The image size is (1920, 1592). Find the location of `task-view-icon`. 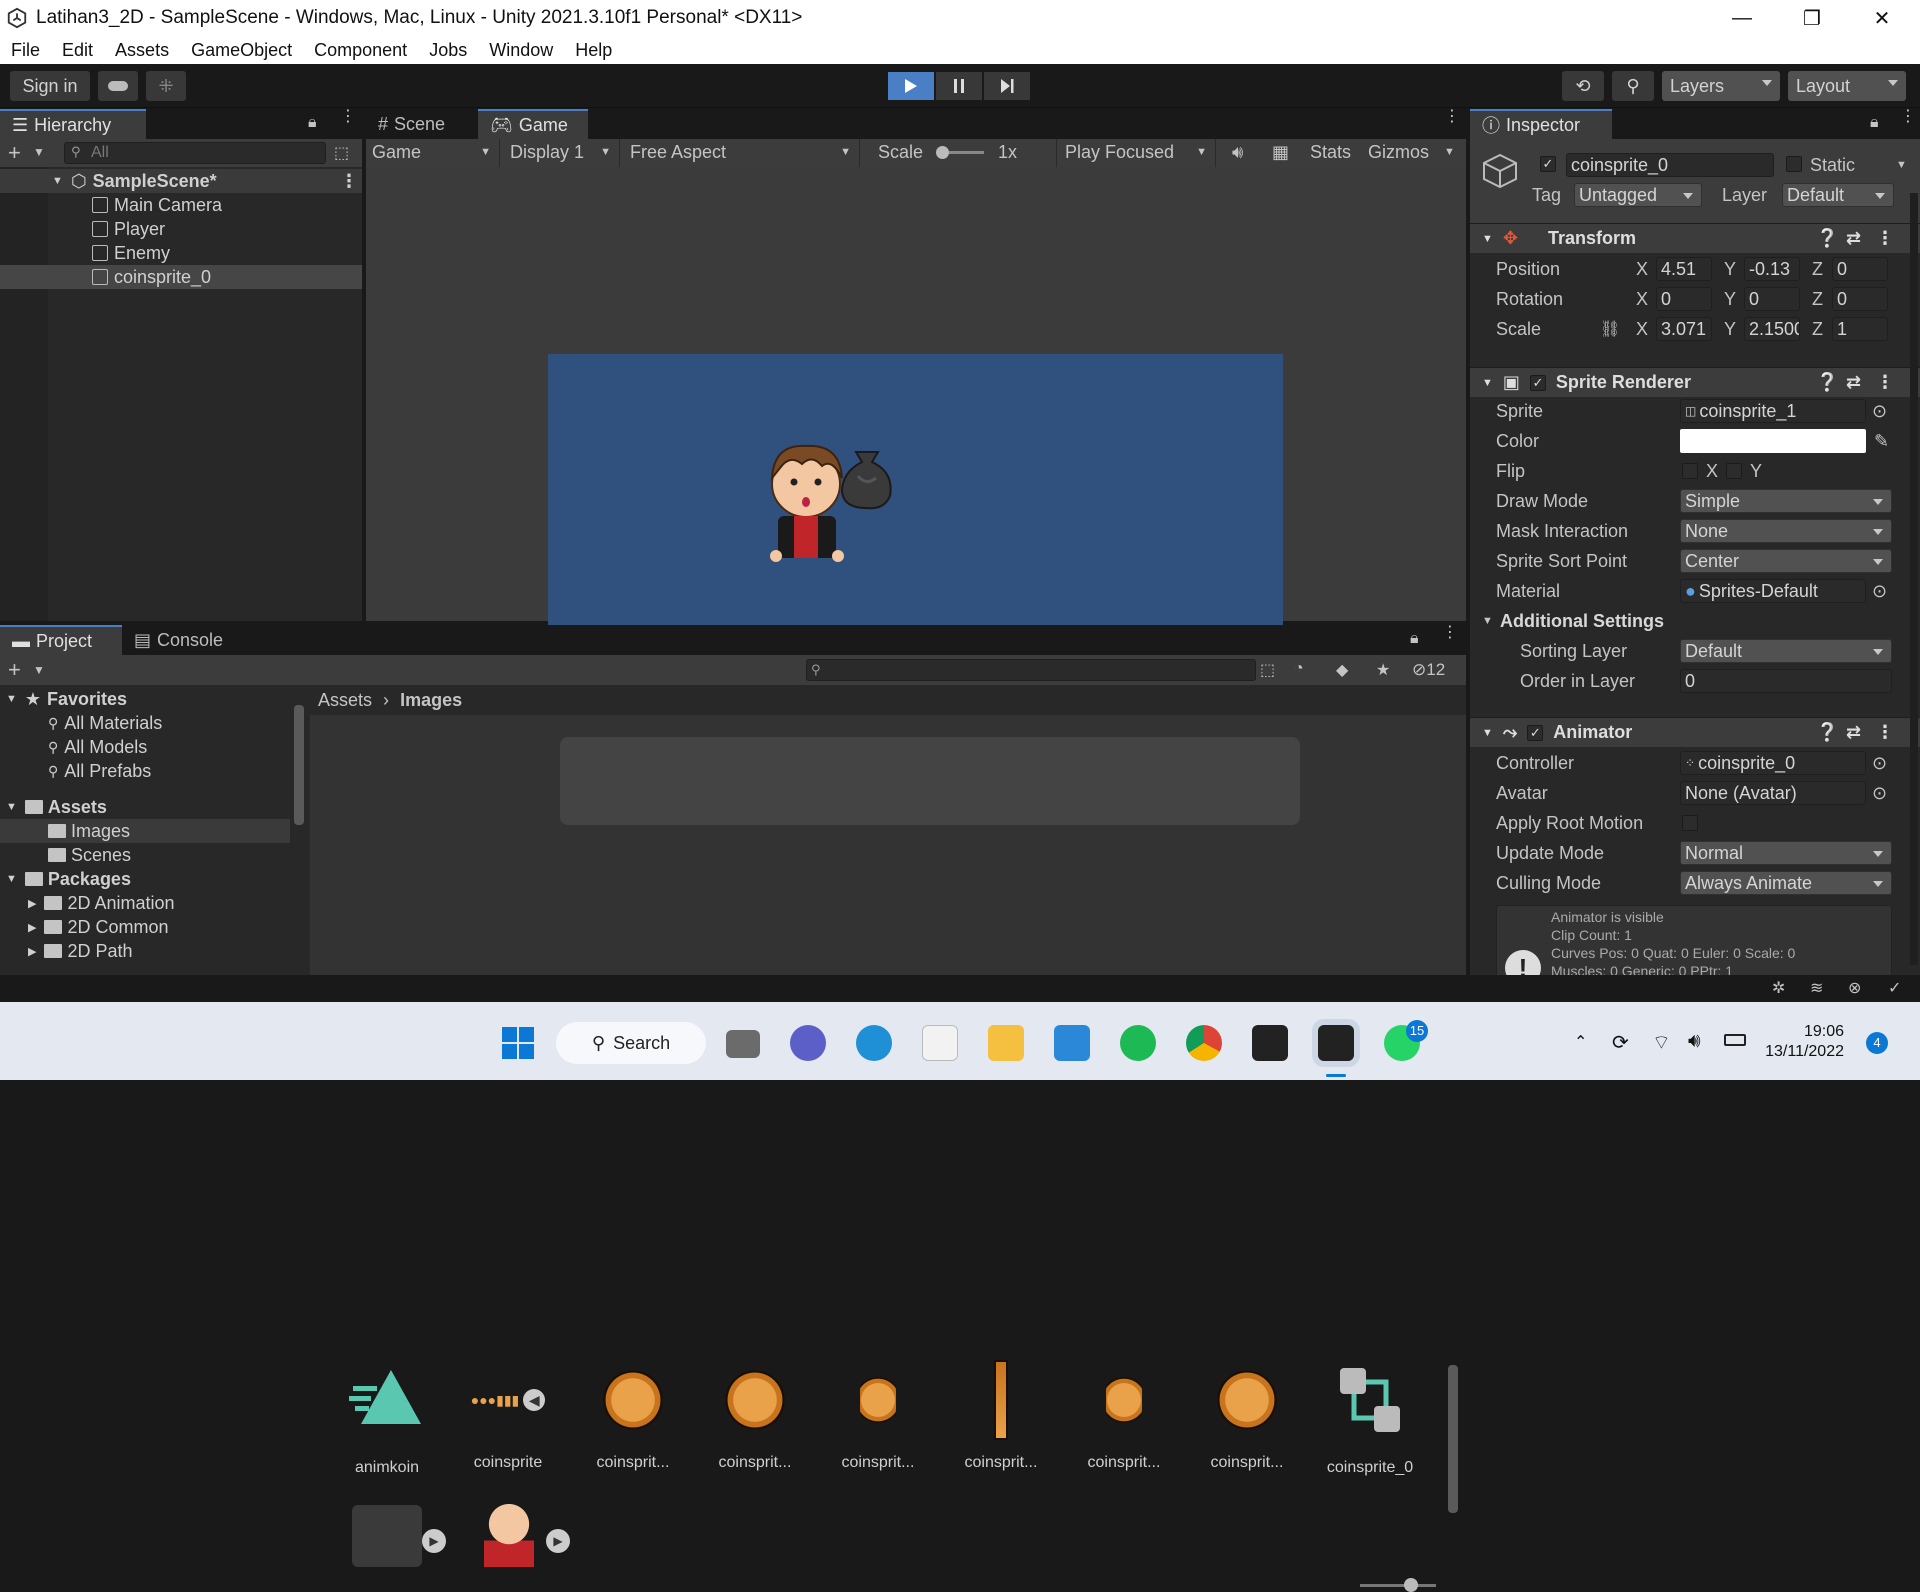

task-view-icon is located at coordinates (743, 1044).